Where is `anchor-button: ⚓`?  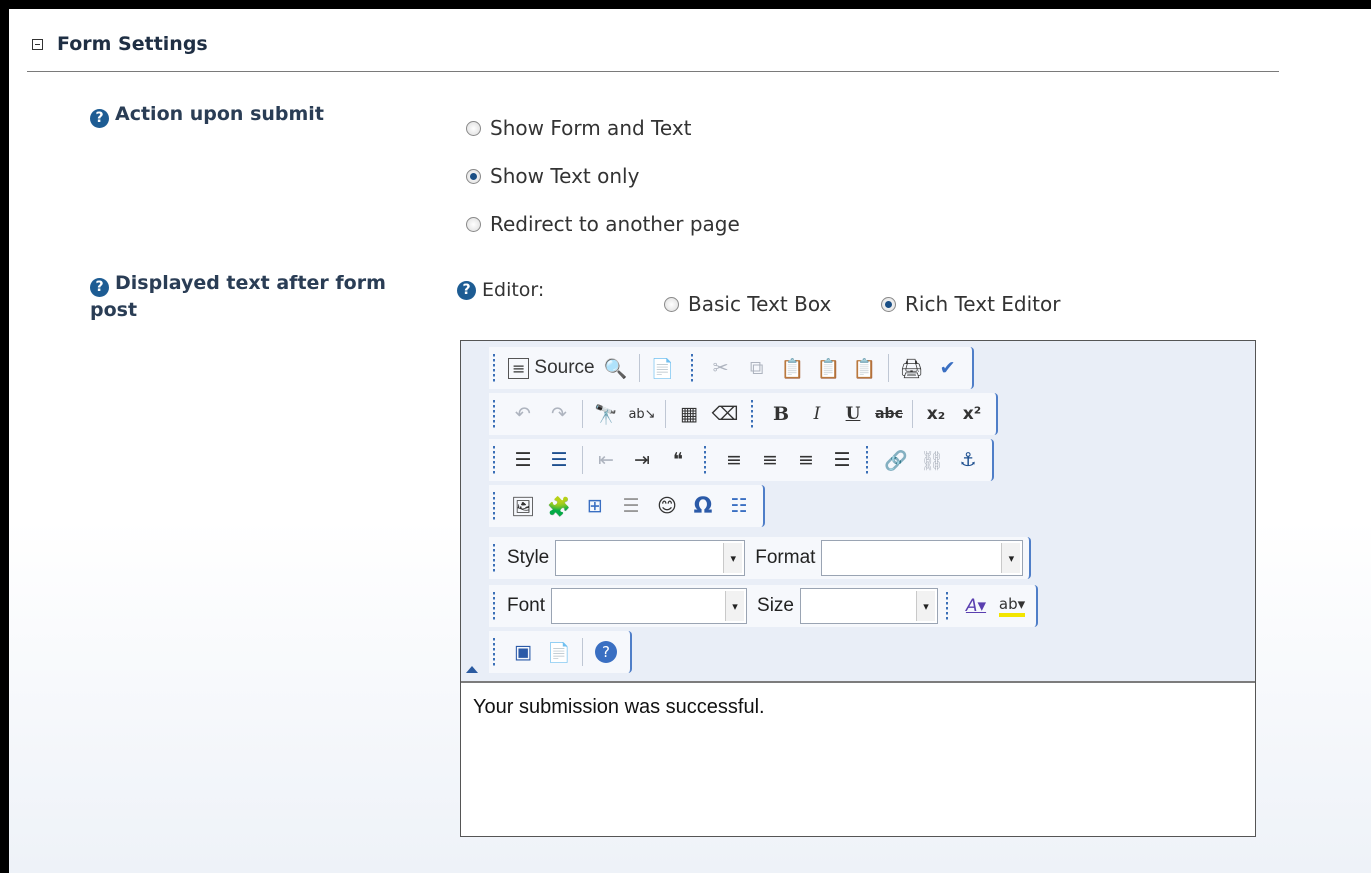
anchor-button: ⚓ is located at coordinates (968, 460).